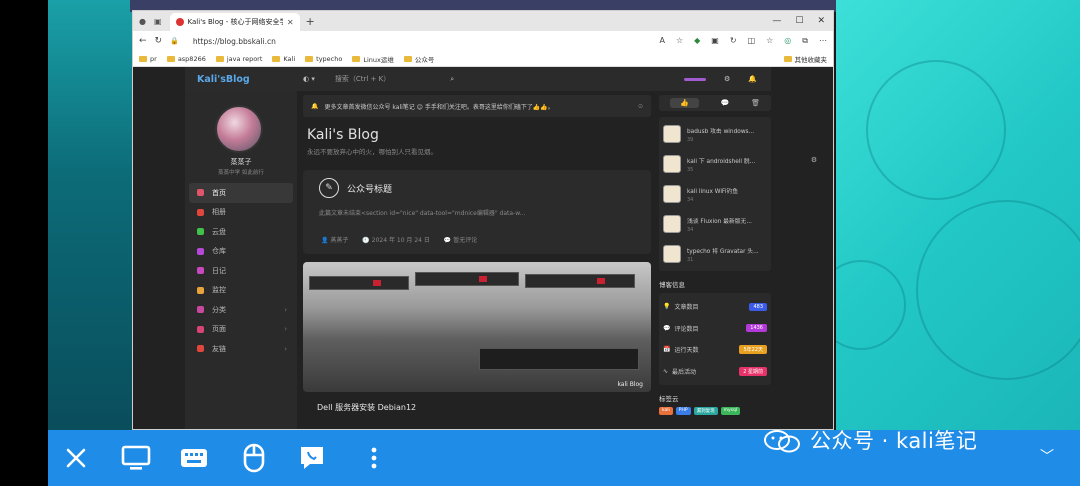 The height and width of the screenshot is (486, 1080). What do you see at coordinates (460, 240) in the screenshot?
I see `post-comments: 💬 暂无评论` at bounding box center [460, 240].